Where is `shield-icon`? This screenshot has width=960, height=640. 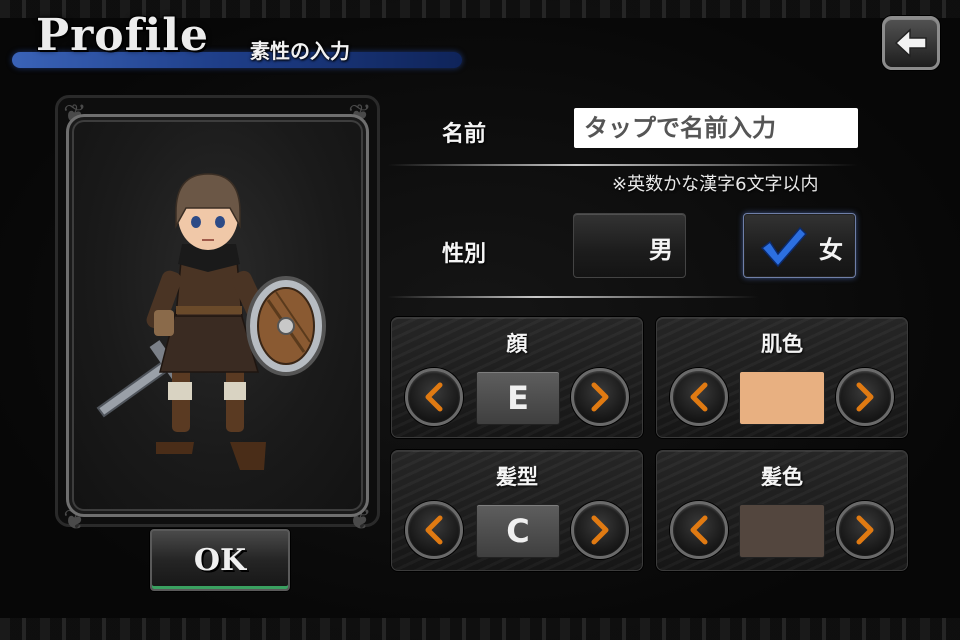
shield-icon is located at coordinates (286, 326).